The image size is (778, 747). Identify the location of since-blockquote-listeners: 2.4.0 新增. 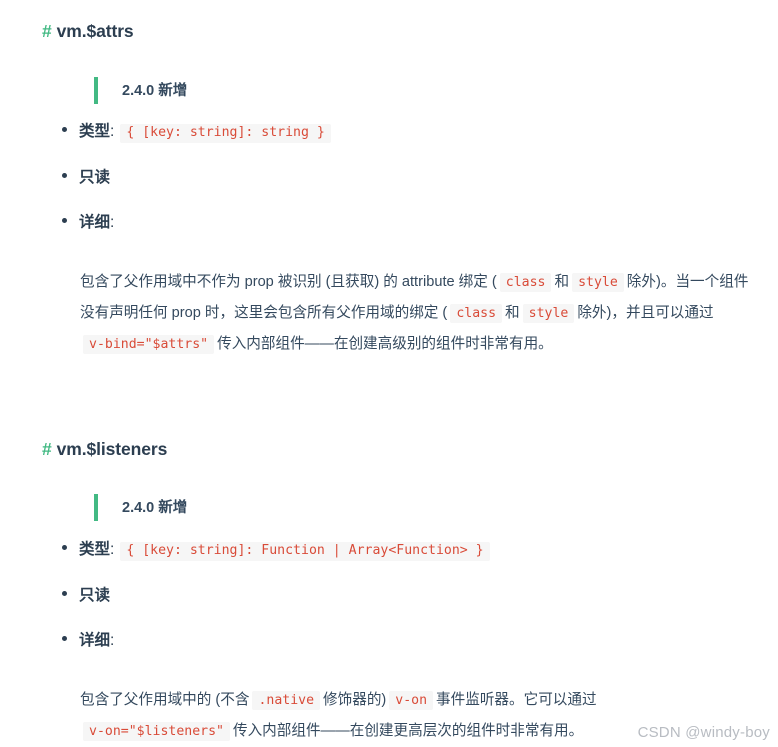
(140, 507).